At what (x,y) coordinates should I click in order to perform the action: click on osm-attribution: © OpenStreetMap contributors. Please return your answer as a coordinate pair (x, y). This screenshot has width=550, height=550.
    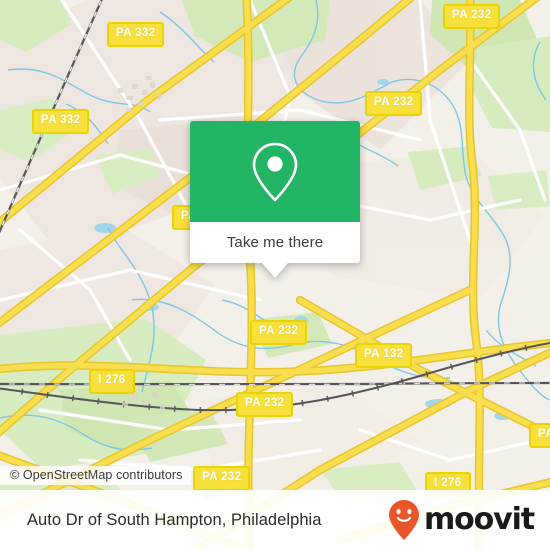
    Looking at the image, I should click on (95, 475).